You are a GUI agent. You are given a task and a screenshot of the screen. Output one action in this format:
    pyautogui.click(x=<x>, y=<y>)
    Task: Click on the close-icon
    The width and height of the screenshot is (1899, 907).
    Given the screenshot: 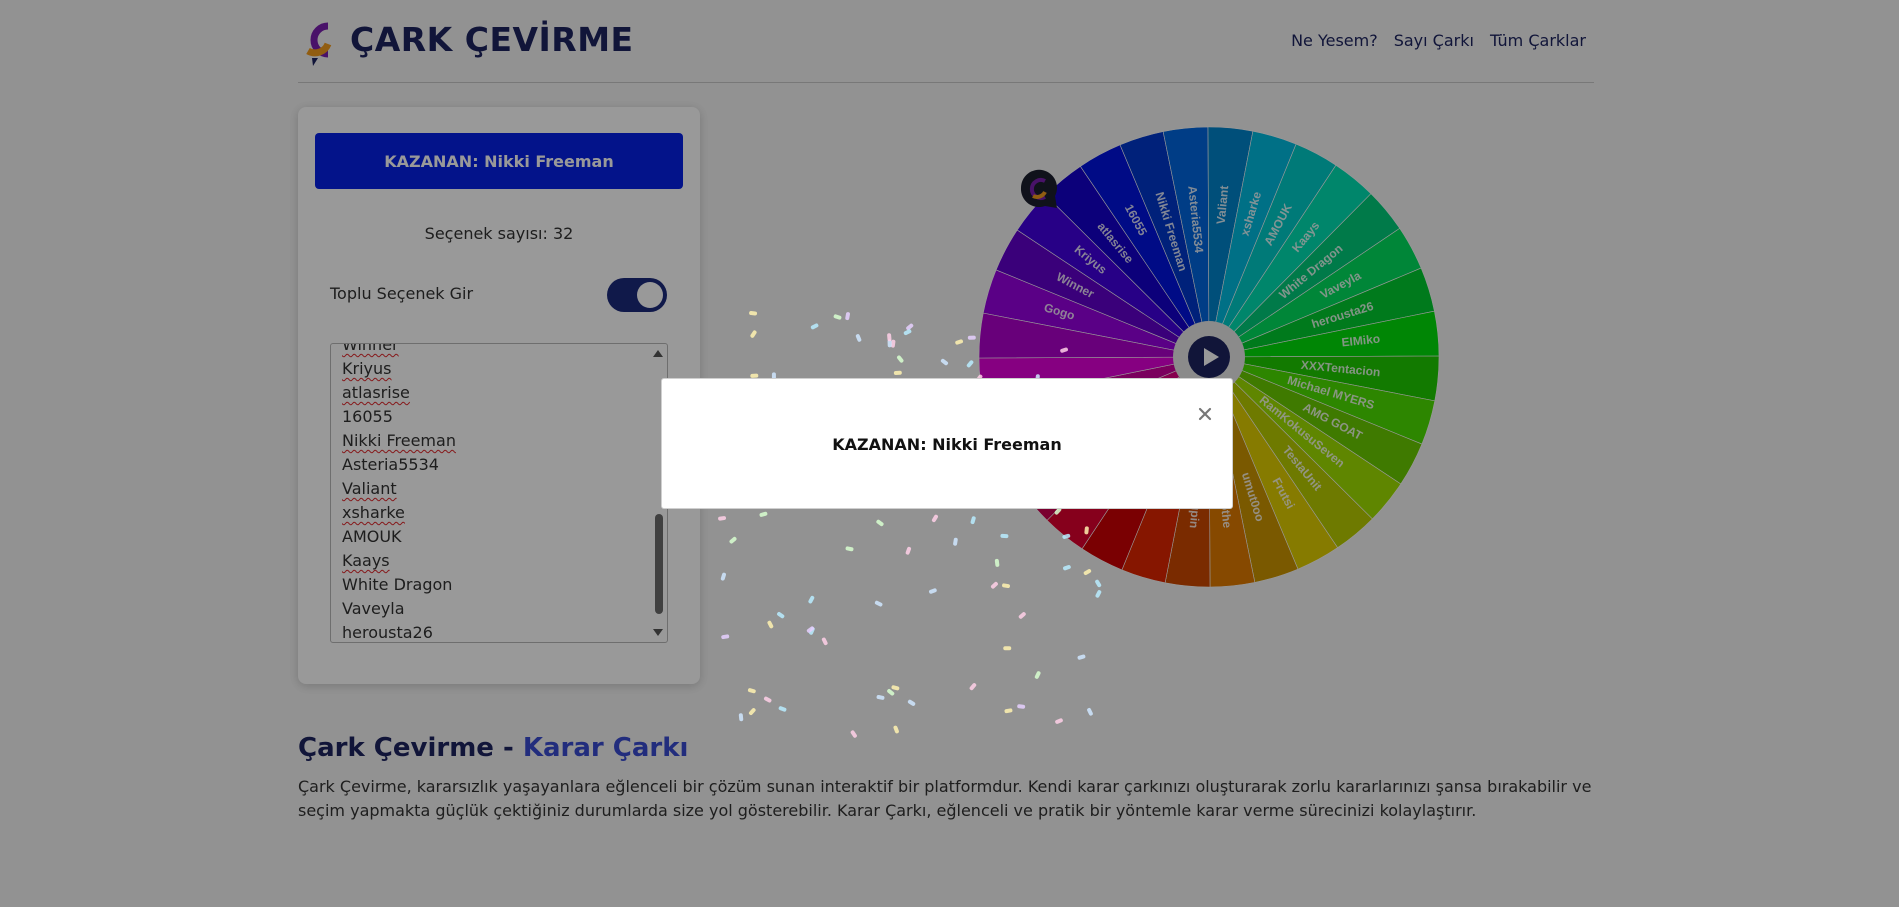 What is the action you would take?
    pyautogui.click(x=1205, y=414)
    